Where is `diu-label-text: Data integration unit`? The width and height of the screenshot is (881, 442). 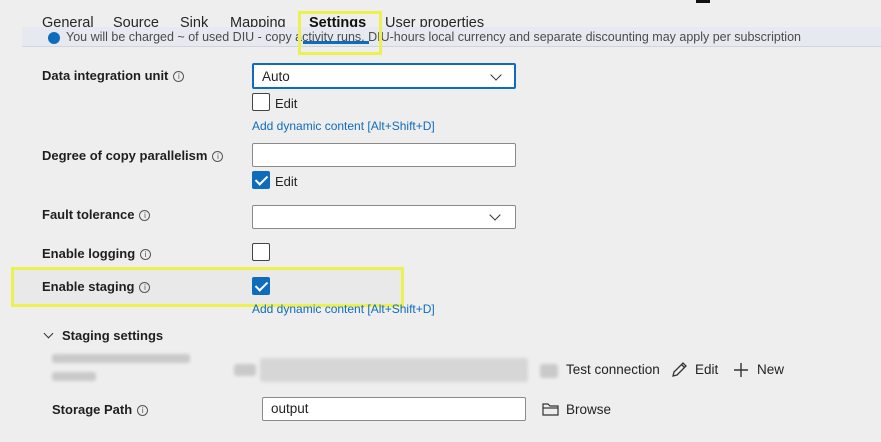 diu-label-text: Data integration unit is located at coordinates (105, 75).